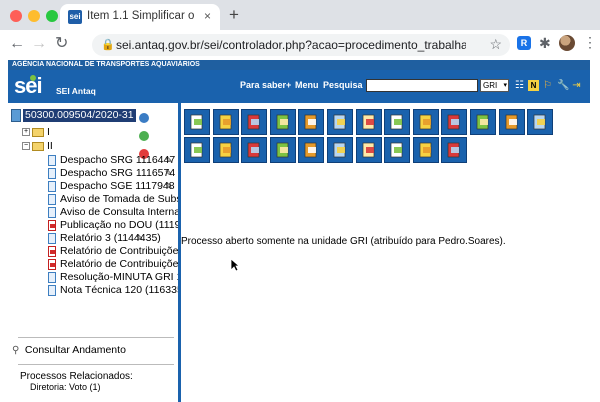 The width and height of the screenshot is (600, 402). Describe the element at coordinates (545, 43) in the screenshot. I see `extensions-puzzle-icon: ✱` at that location.